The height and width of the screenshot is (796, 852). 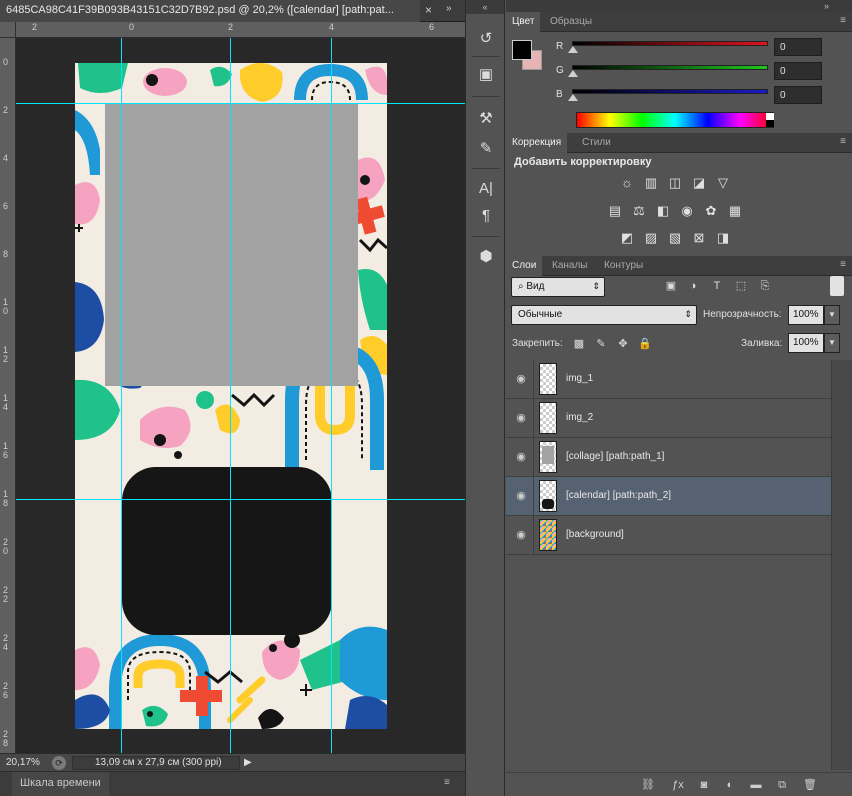 What do you see at coordinates (699, 183) in the screenshot?
I see `exposure-icon: ◪` at bounding box center [699, 183].